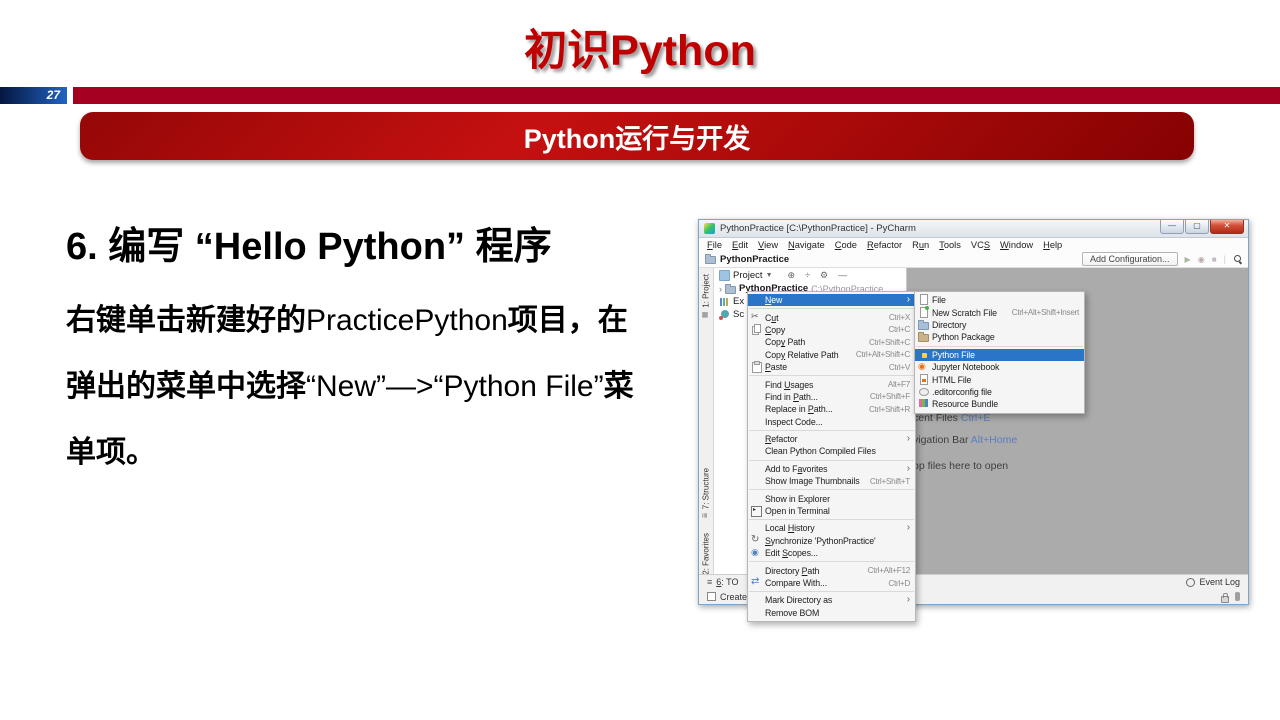  I want to click on menubar-item-window: Window, so click(1016, 245).